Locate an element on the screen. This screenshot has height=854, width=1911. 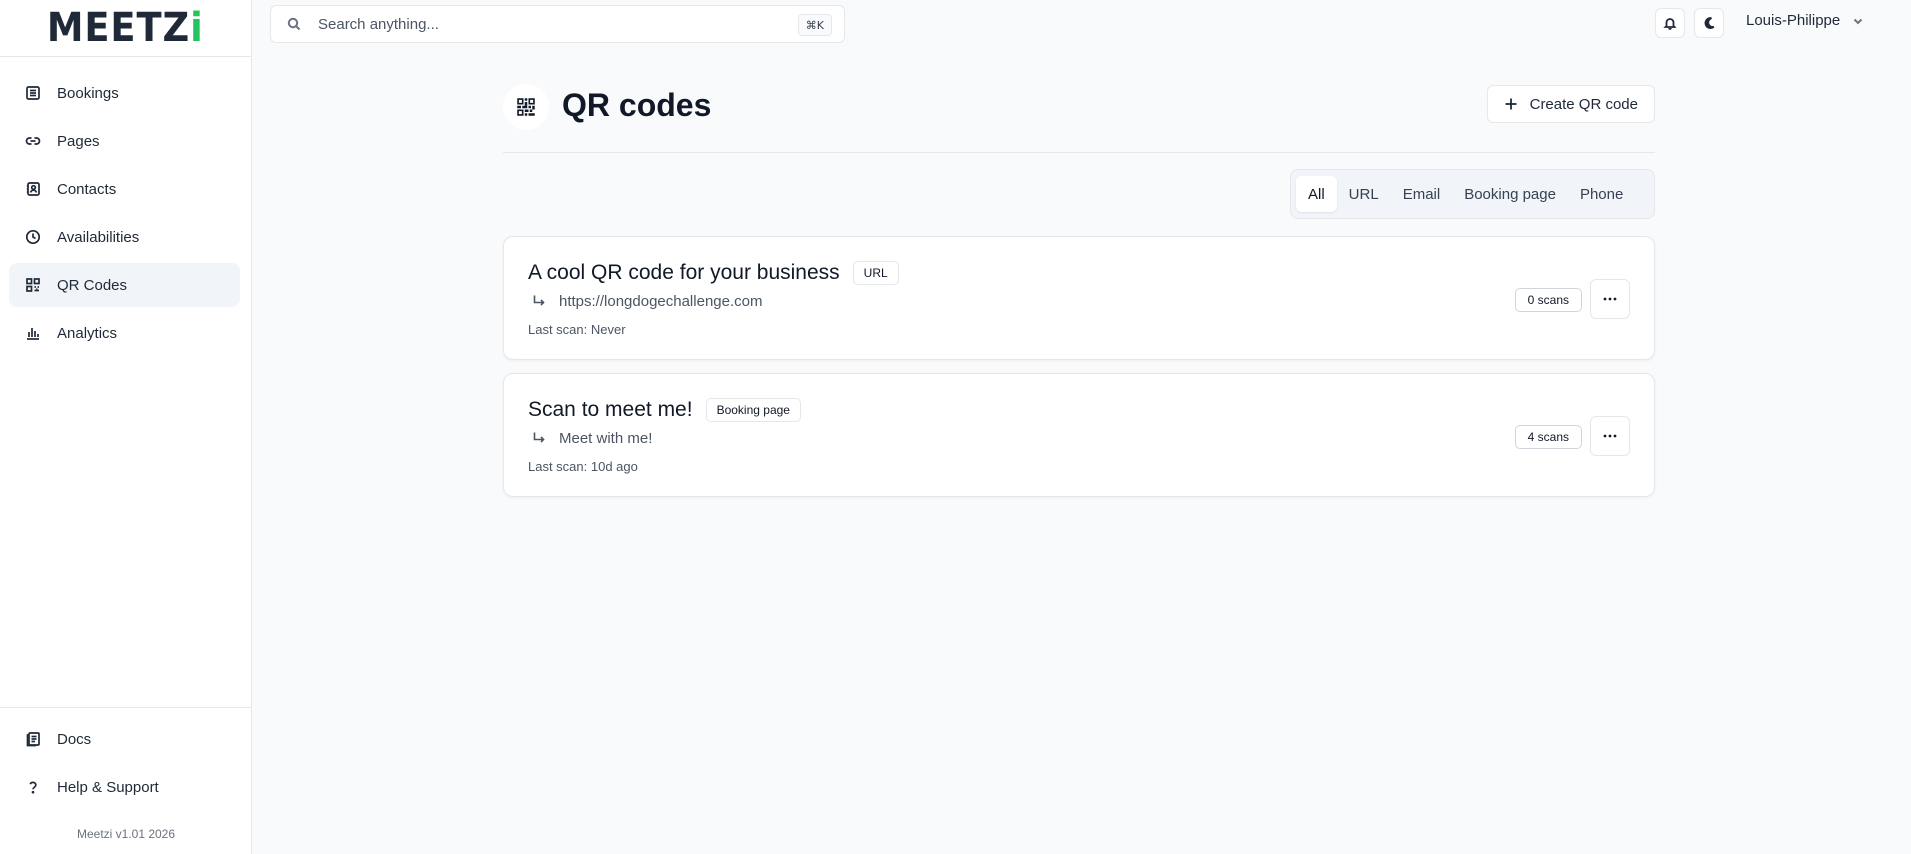
filter-url: URL is located at coordinates (1364, 194).